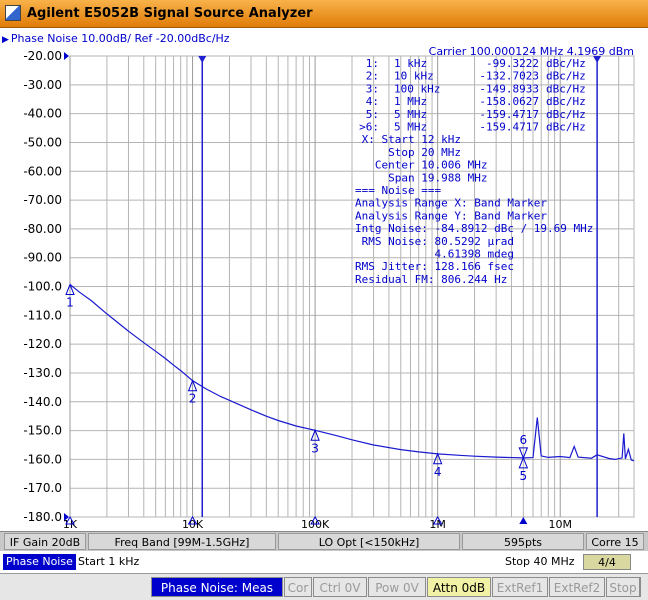 This screenshot has height=600, width=648. What do you see at coordinates (408, 139) in the screenshot?
I see `analysis-line: X: Start 12 kHz` at bounding box center [408, 139].